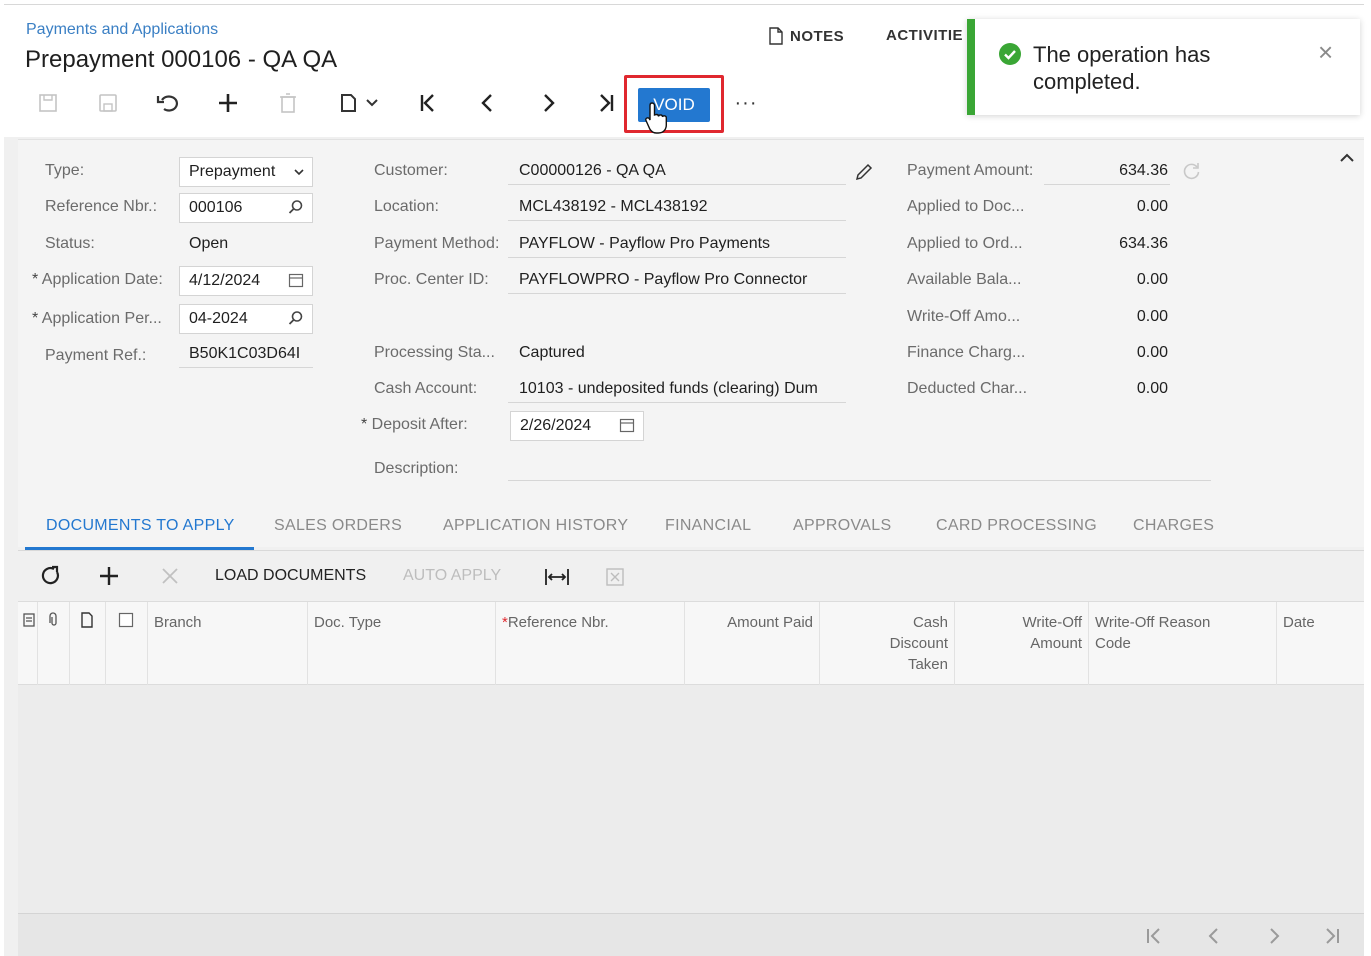 This screenshot has width=1371, height=956. What do you see at coordinates (1152, 316) in the screenshot?
I see `write-off-amount-value: 0.00` at bounding box center [1152, 316].